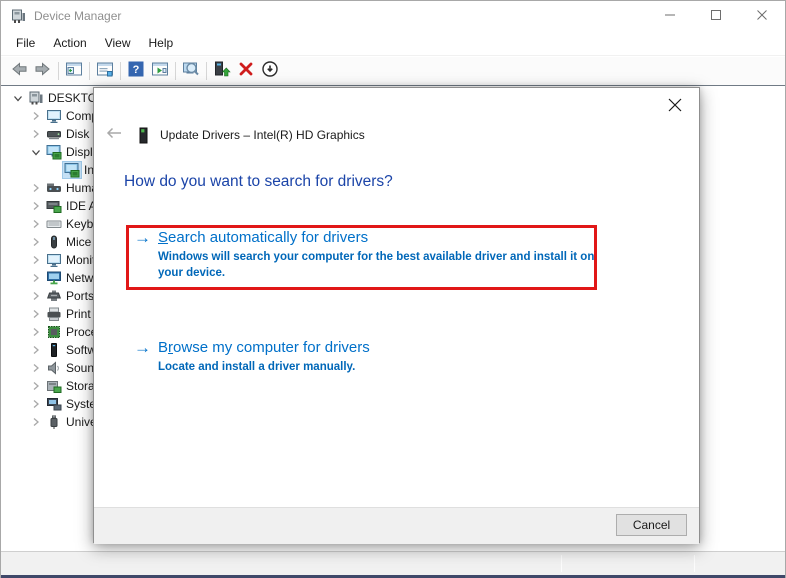  I want to click on toolbar-console-tree-button, so click(74, 71).